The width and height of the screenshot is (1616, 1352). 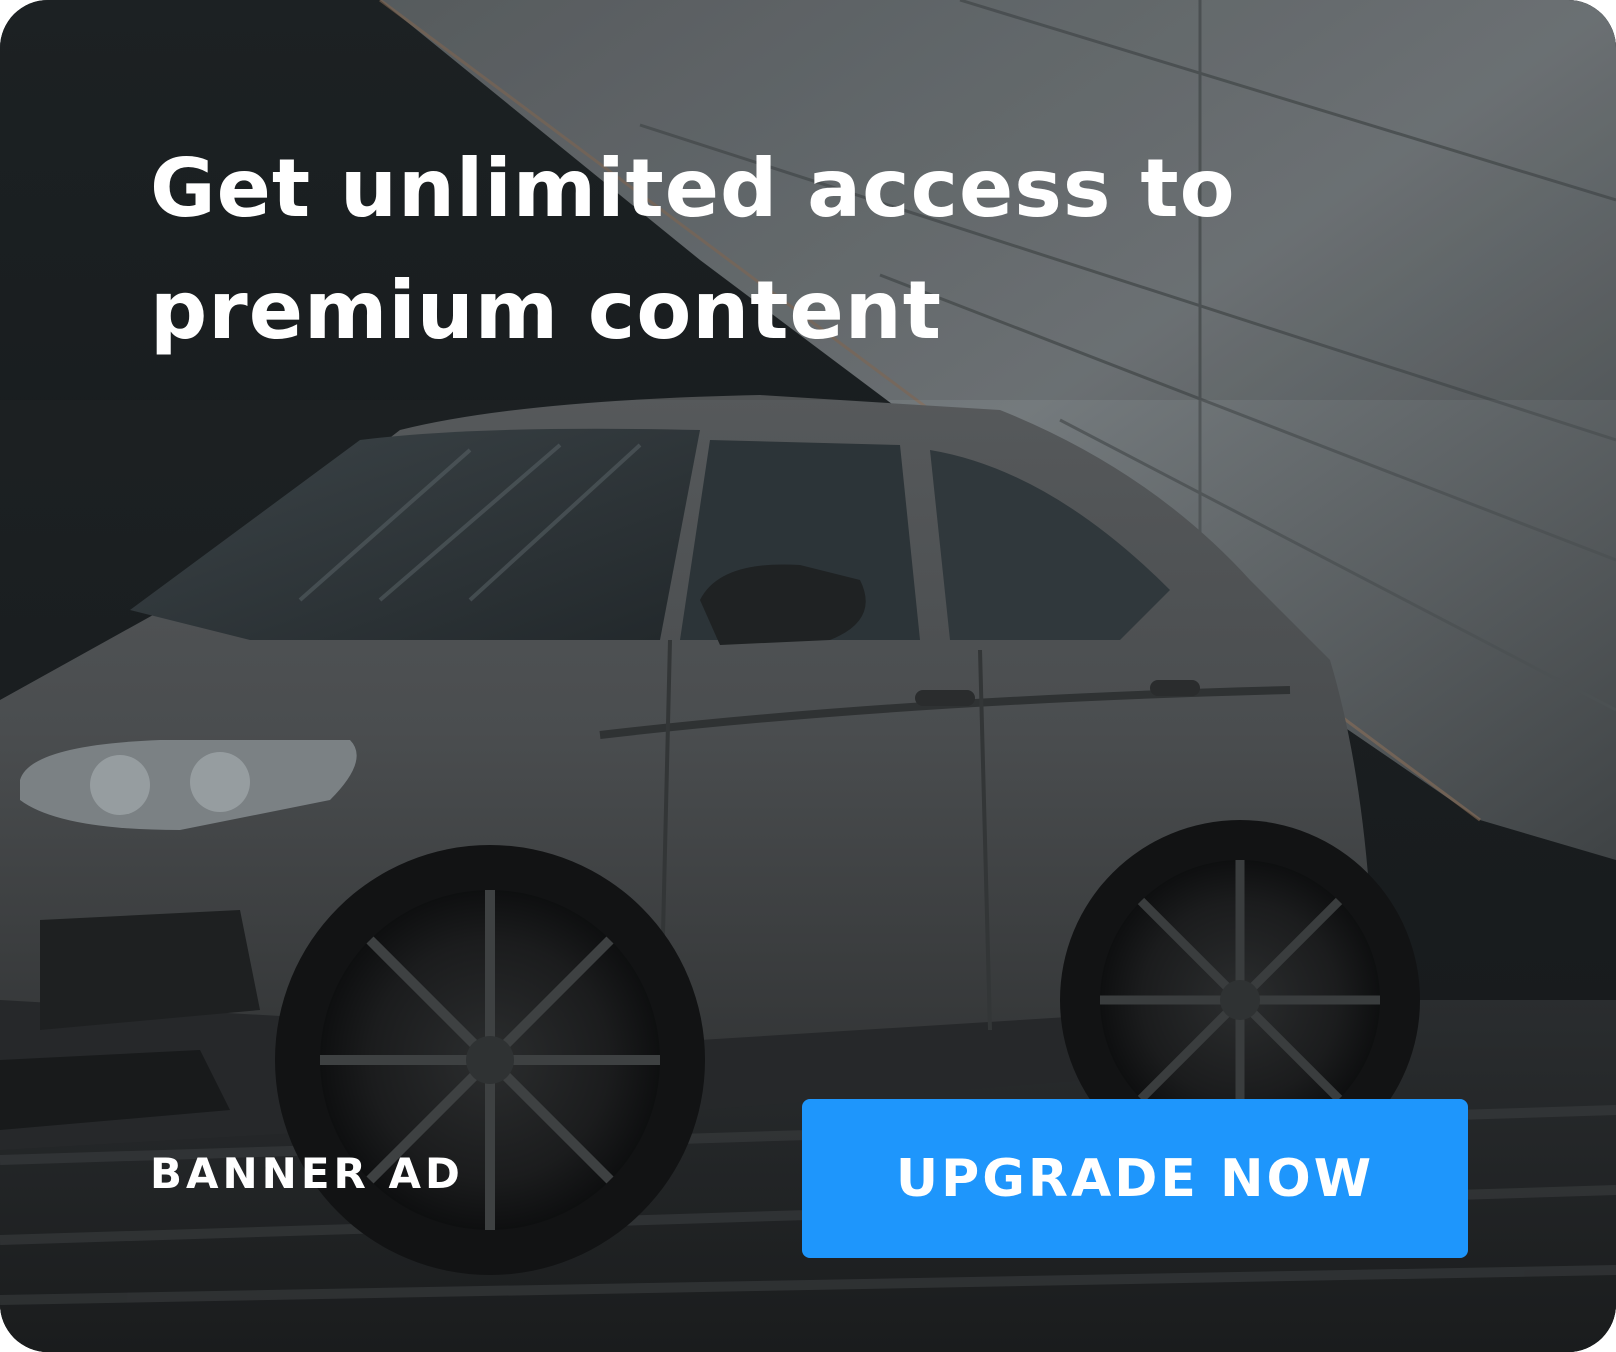 What do you see at coordinates (1135, 1178) in the screenshot?
I see `upgrade-now-button: UPGRADE NOW` at bounding box center [1135, 1178].